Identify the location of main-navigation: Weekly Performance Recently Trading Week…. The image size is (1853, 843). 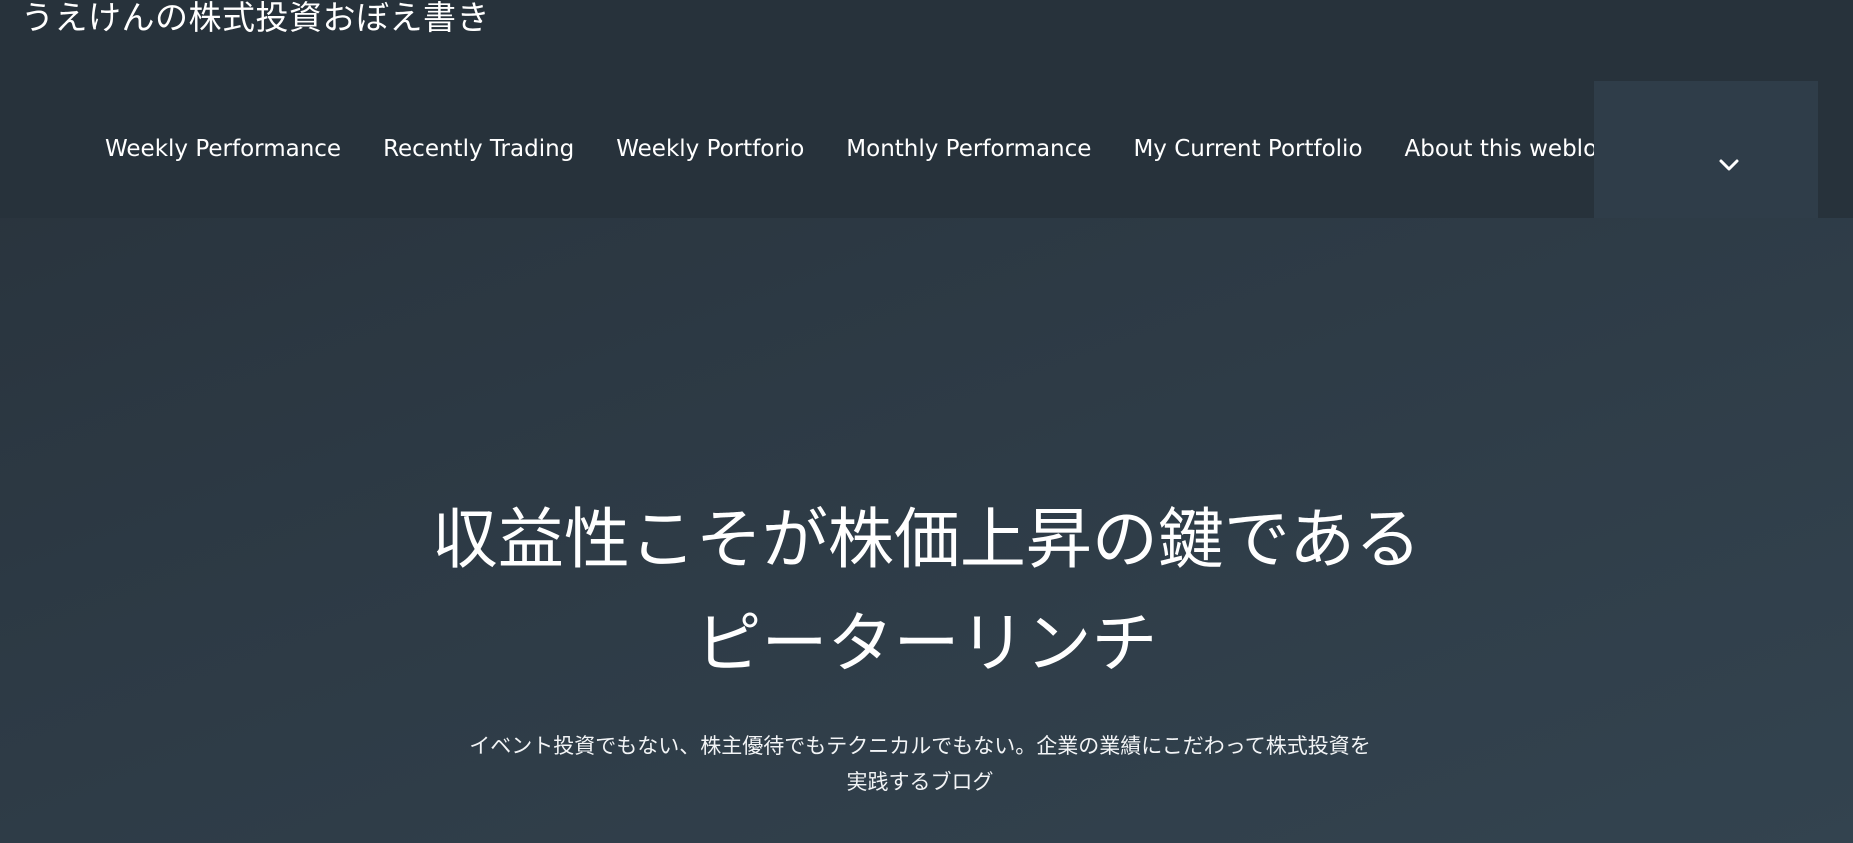
(816, 149).